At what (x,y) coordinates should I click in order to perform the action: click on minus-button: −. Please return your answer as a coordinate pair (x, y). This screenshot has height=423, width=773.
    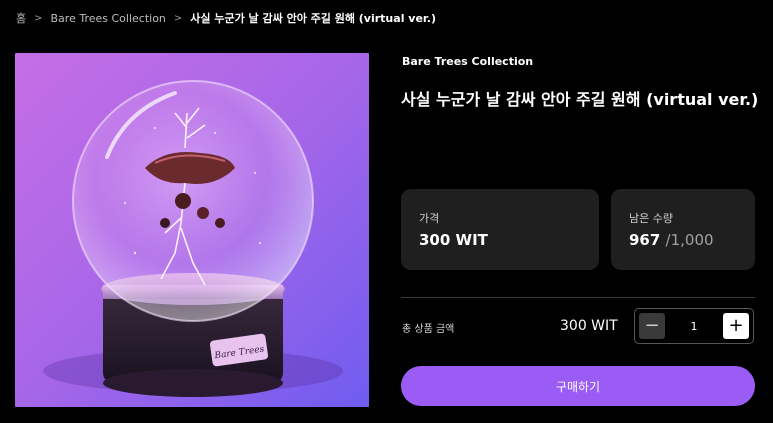
    Looking at the image, I should click on (652, 326).